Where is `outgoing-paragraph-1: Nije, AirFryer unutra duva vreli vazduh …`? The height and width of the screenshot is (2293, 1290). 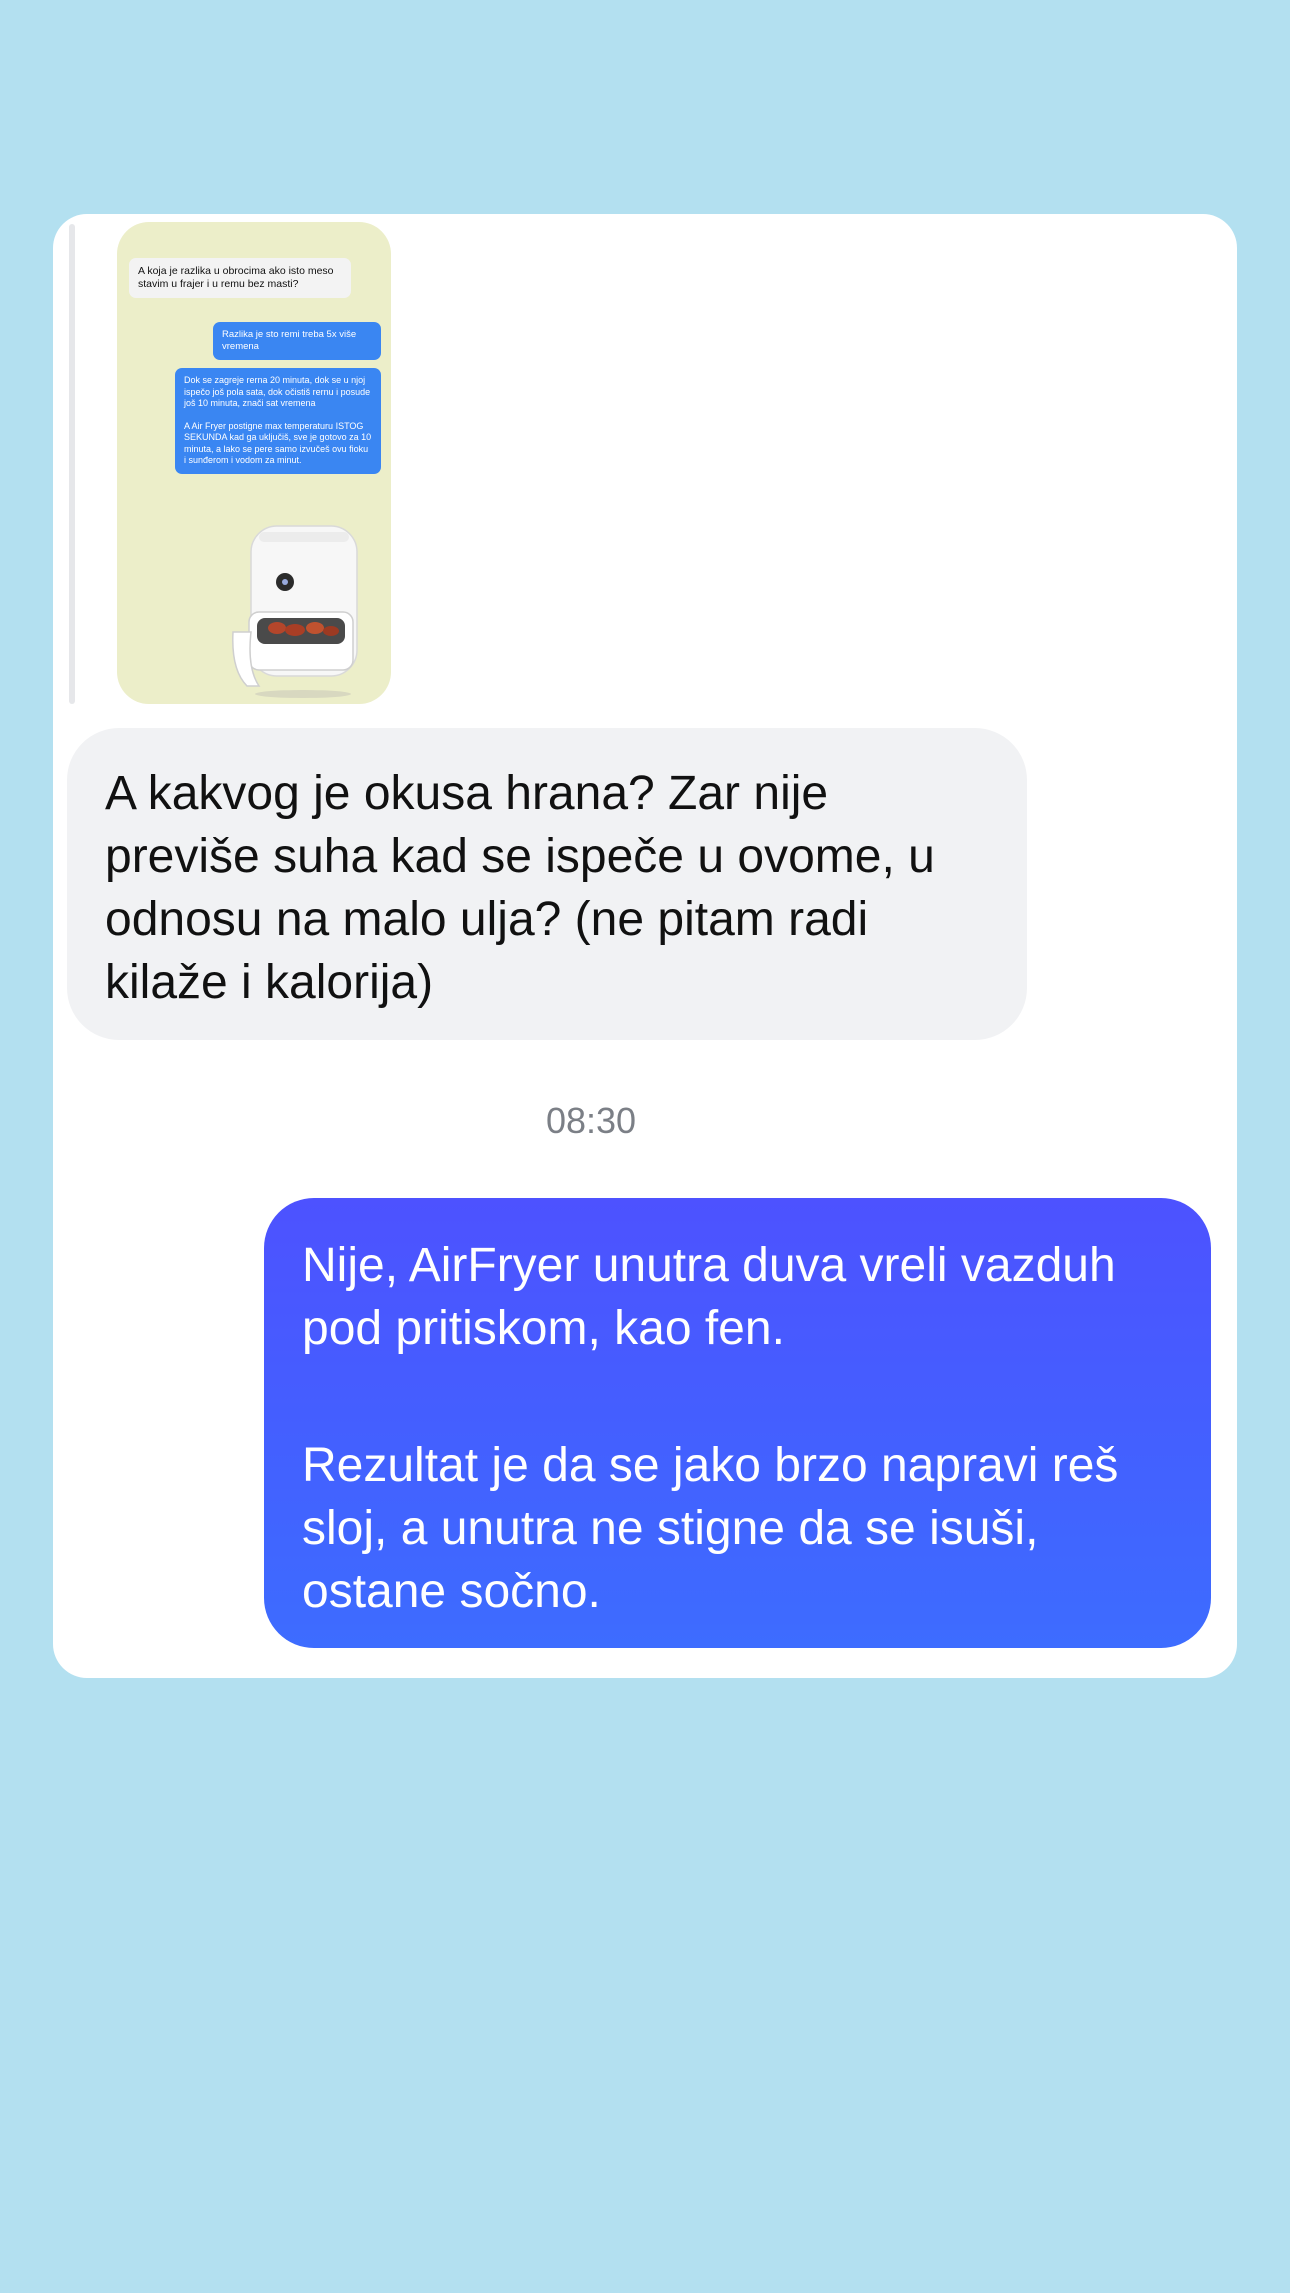
outgoing-paragraph-1: Nije, AirFryer unutra duva vreli vazduh … is located at coordinates (709, 1297).